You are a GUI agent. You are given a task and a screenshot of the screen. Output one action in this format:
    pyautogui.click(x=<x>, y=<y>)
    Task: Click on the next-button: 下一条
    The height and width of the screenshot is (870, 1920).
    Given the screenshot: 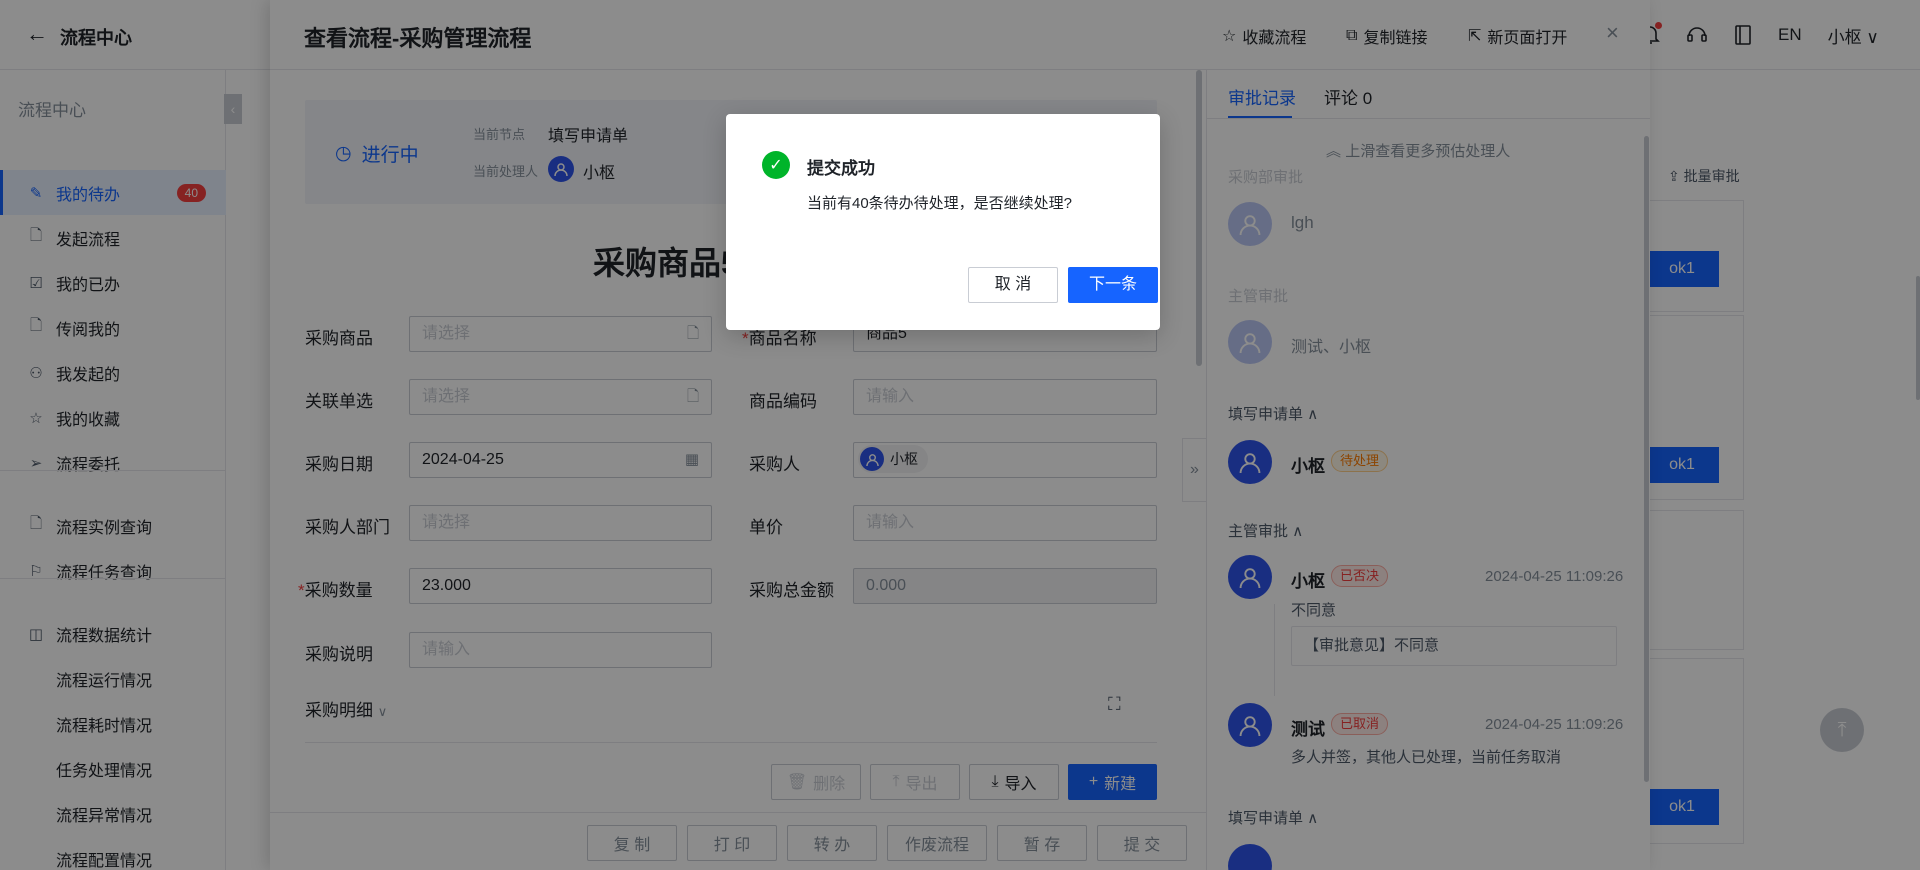 What is the action you would take?
    pyautogui.click(x=1113, y=285)
    